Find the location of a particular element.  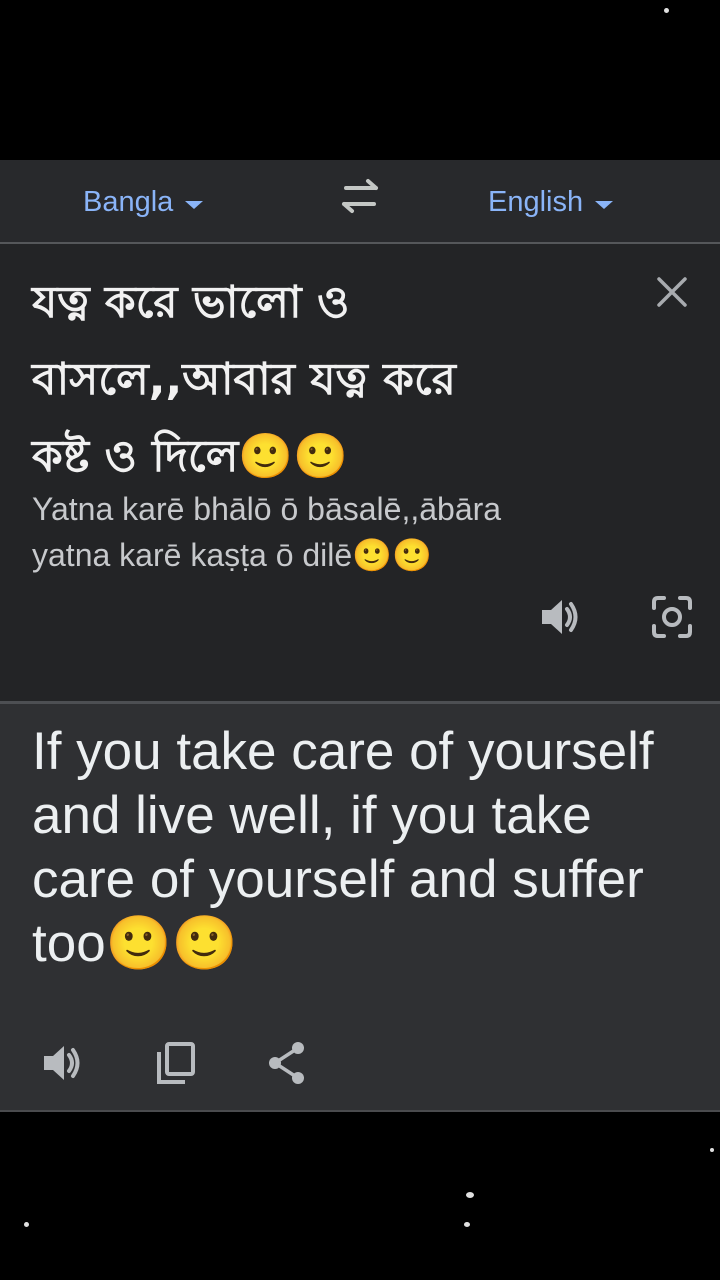

swap-arrows-icon is located at coordinates (360, 196).